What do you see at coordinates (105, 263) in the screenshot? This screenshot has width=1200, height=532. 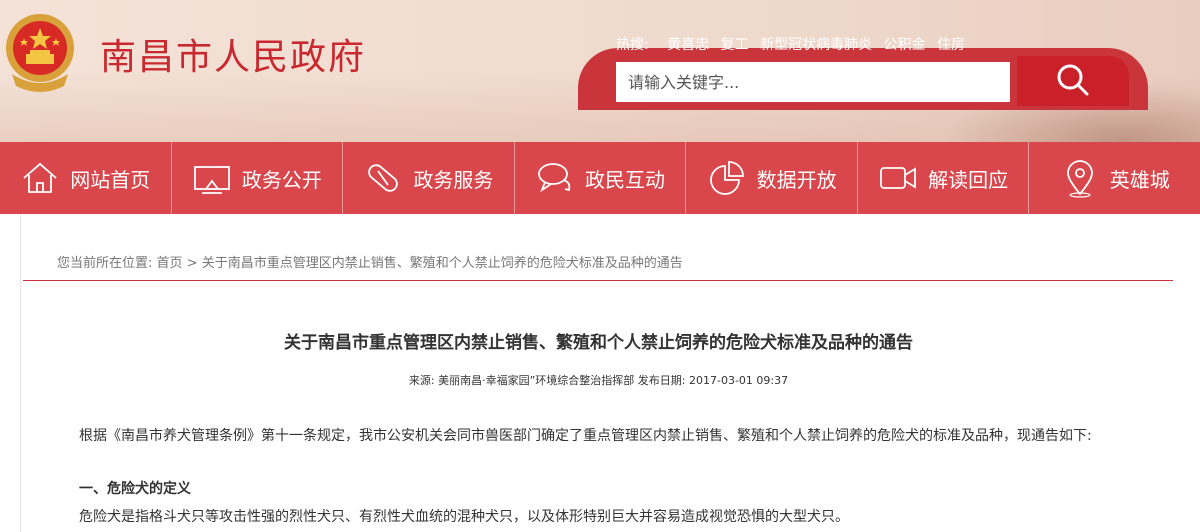 I see `breadcrumb-prefix: 您当前所在位置:` at bounding box center [105, 263].